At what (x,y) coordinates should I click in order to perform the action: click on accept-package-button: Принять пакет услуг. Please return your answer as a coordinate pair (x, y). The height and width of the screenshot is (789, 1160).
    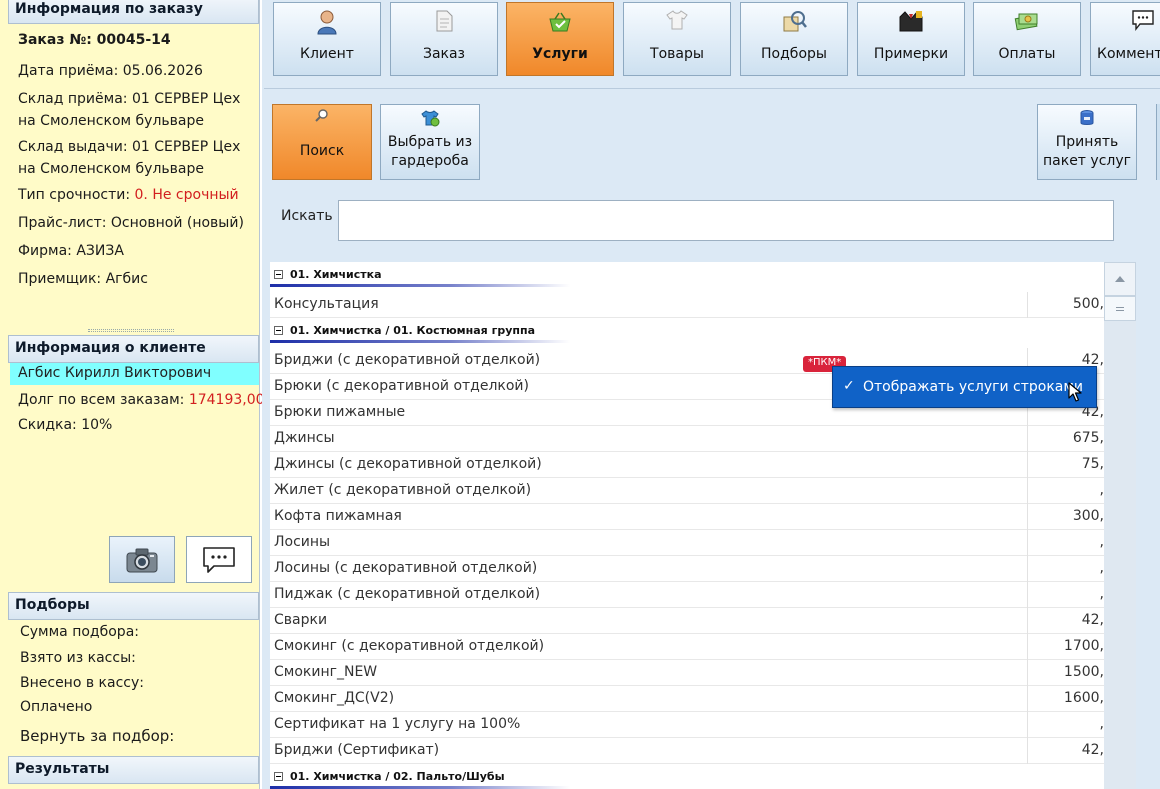
    Looking at the image, I should click on (1087, 142).